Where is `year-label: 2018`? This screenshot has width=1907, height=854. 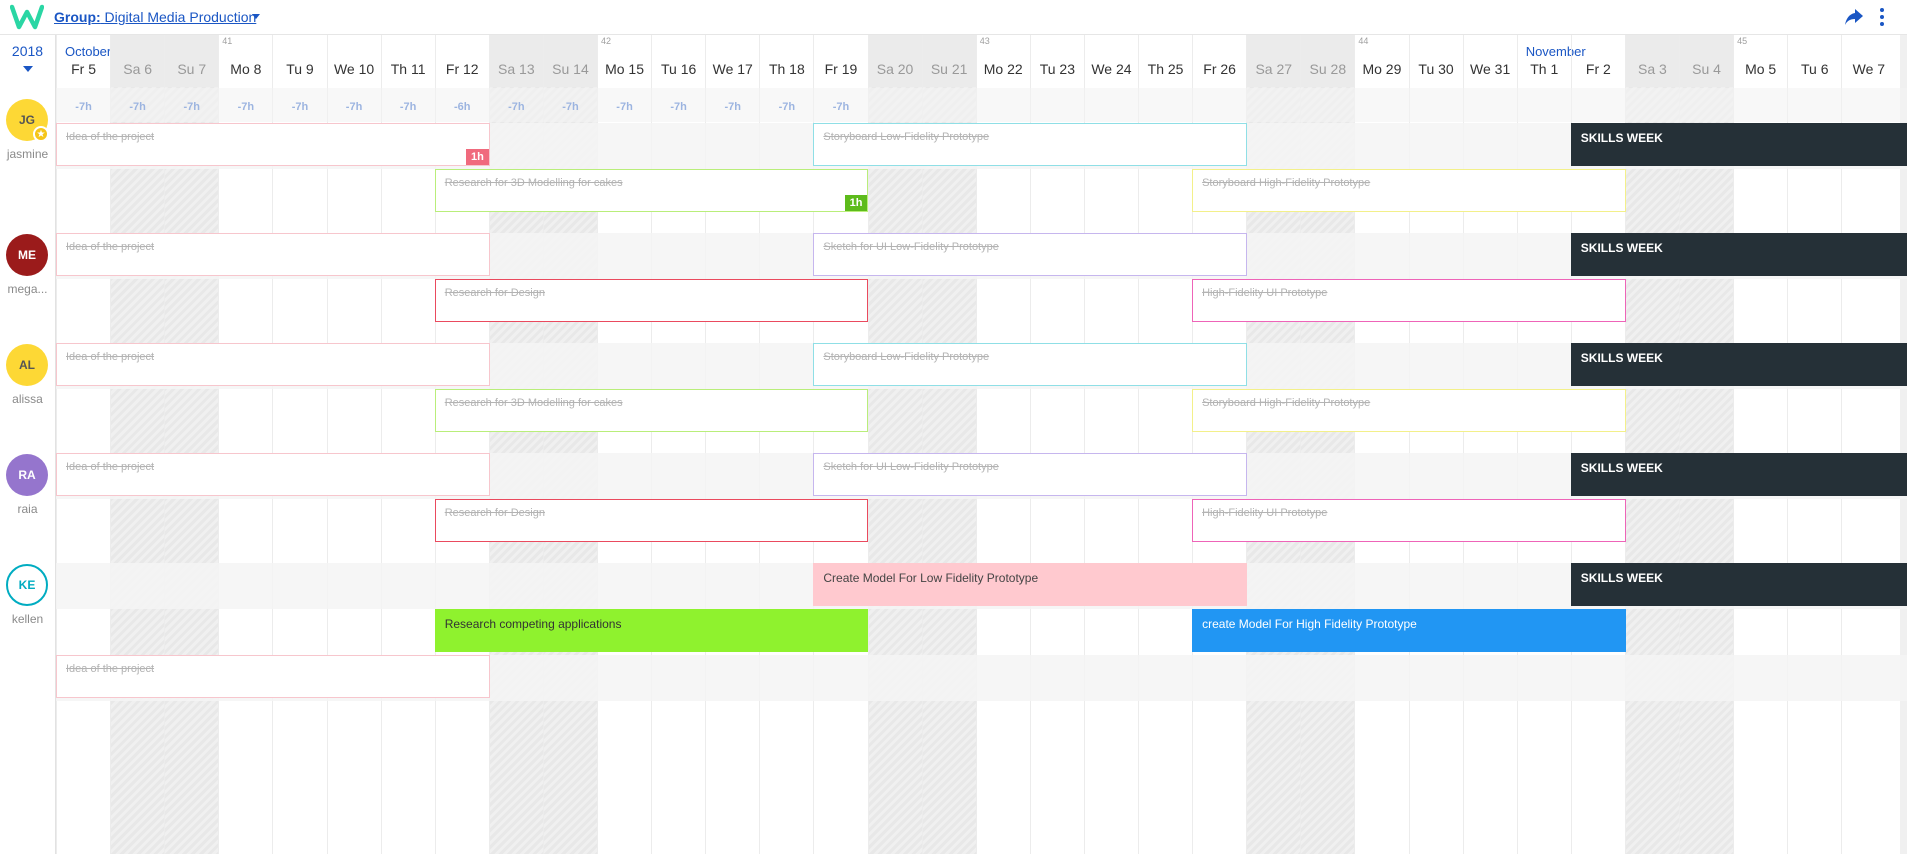
year-label: 2018 is located at coordinates (27, 51).